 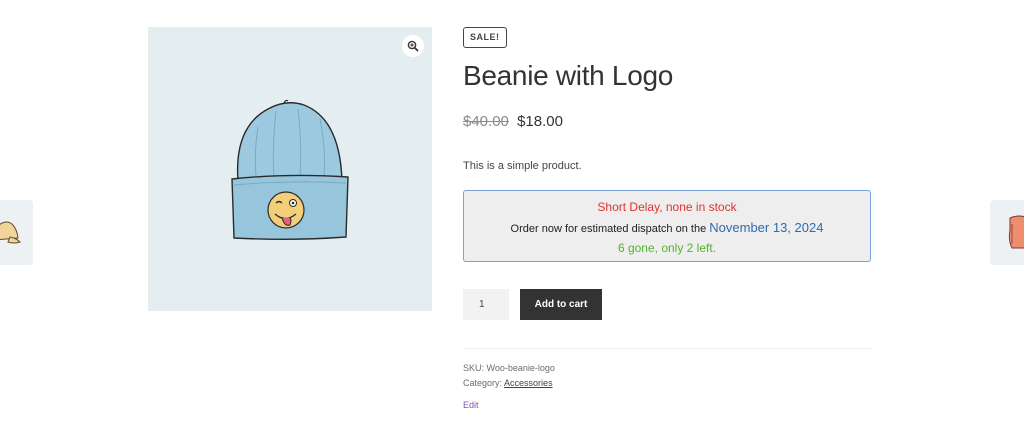 I want to click on divider, so click(x=668, y=348).